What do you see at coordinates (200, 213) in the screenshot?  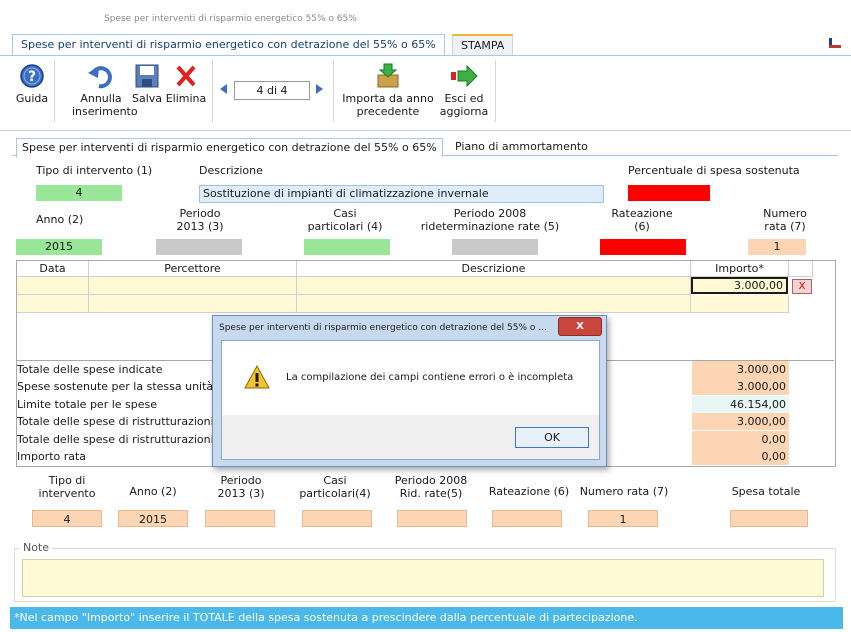 I see `periodo-2013-label-1: Periodo` at bounding box center [200, 213].